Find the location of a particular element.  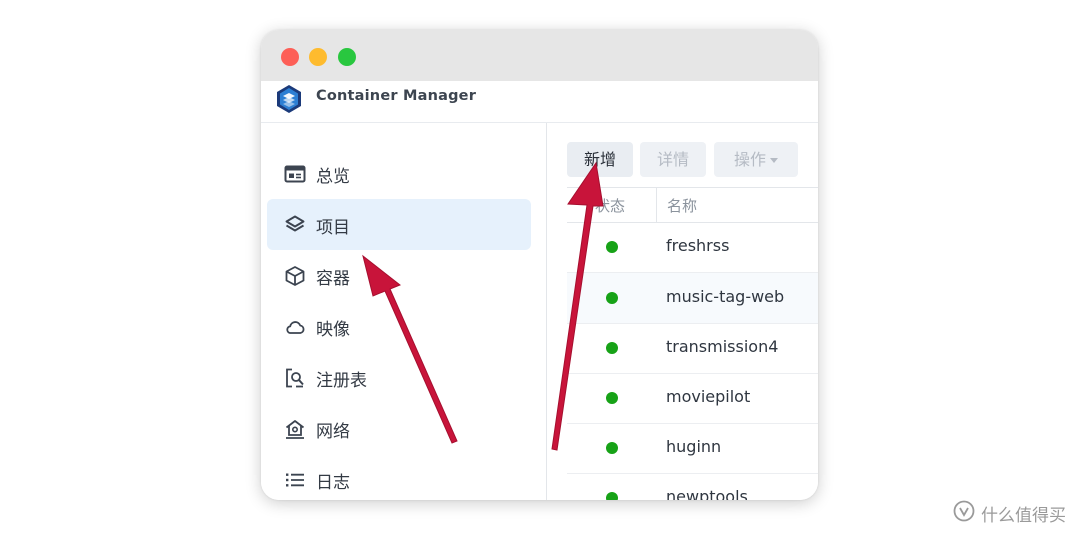

annotation-arrow-add-button is located at coordinates (577, 306).